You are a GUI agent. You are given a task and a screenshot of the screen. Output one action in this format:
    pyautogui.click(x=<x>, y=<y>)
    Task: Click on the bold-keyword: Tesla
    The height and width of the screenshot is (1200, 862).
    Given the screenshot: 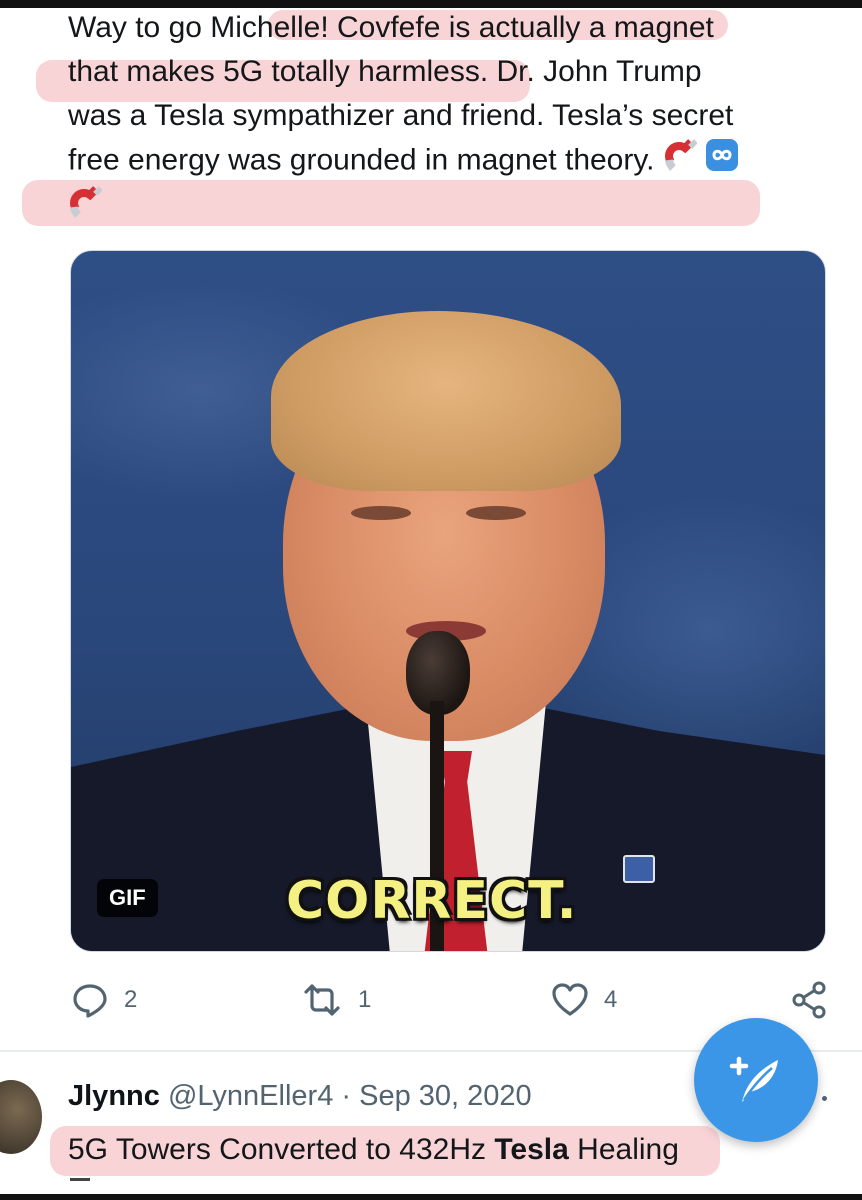 What is the action you would take?
    pyautogui.click(x=531, y=1149)
    